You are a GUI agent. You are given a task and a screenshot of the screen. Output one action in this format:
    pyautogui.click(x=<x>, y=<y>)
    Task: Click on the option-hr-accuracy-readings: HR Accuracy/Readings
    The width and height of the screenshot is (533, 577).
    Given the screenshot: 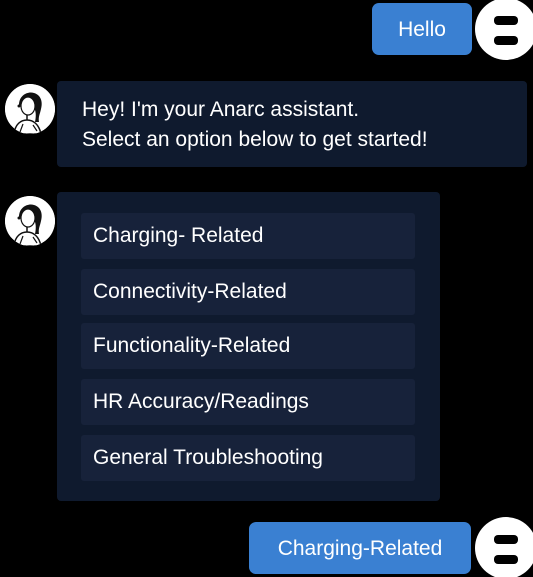 What is the action you would take?
    pyautogui.click(x=248, y=402)
    